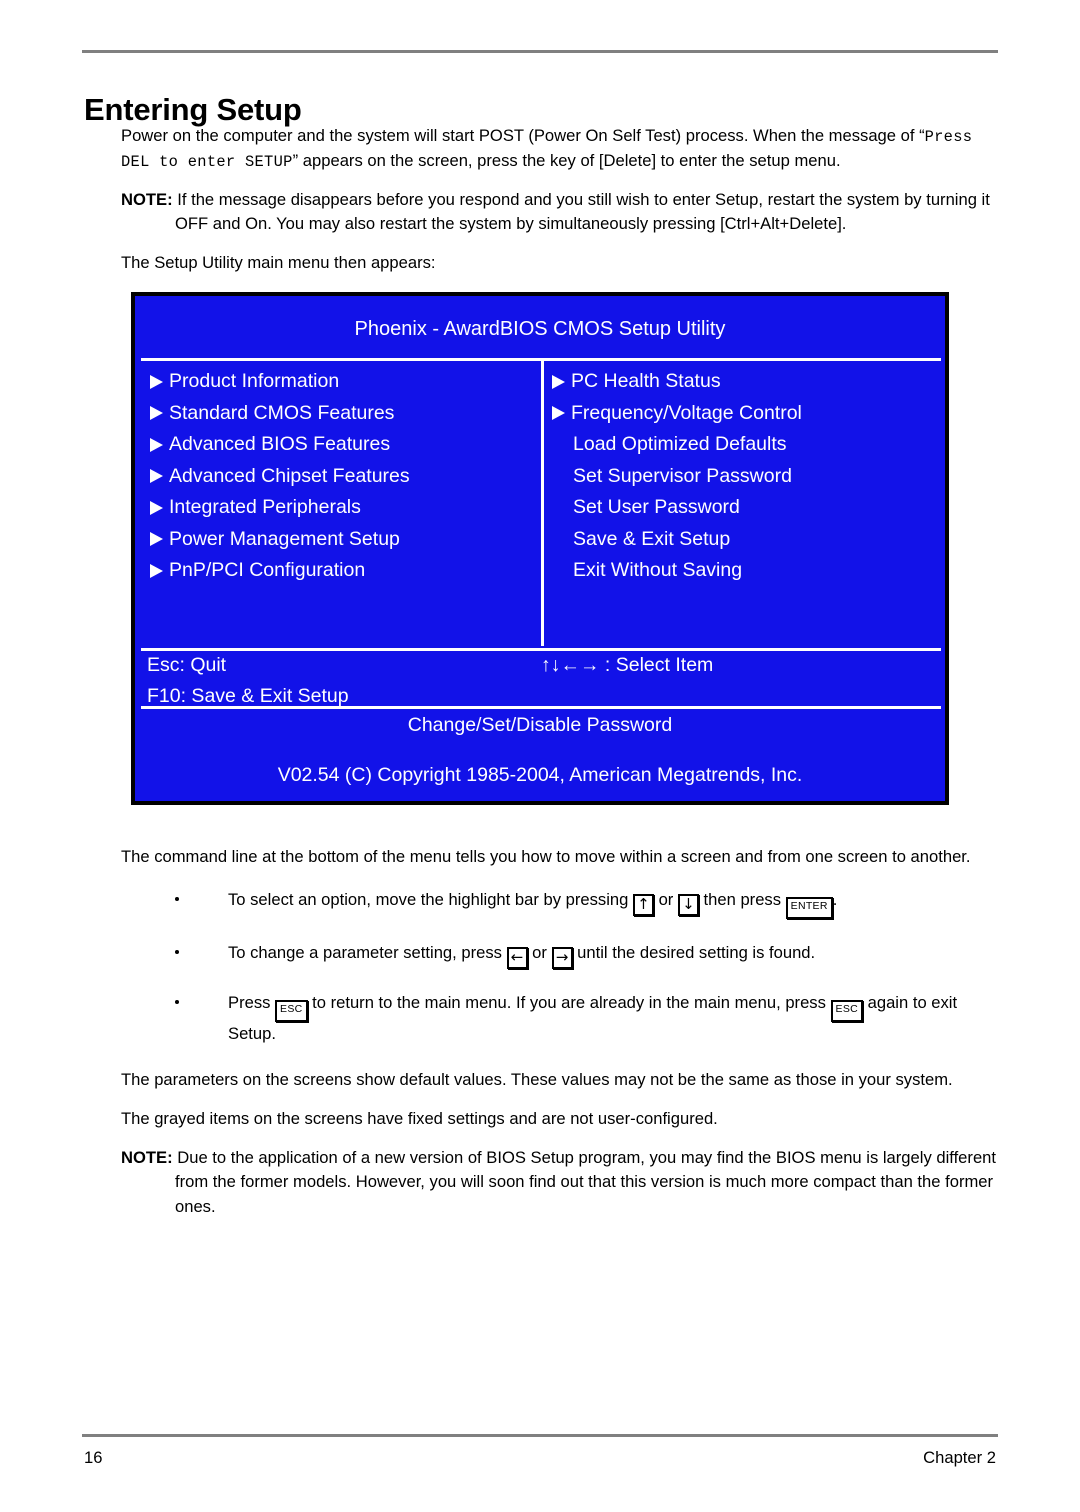  What do you see at coordinates (147, 199) in the screenshot?
I see `intro-note-label: NOTE:` at bounding box center [147, 199].